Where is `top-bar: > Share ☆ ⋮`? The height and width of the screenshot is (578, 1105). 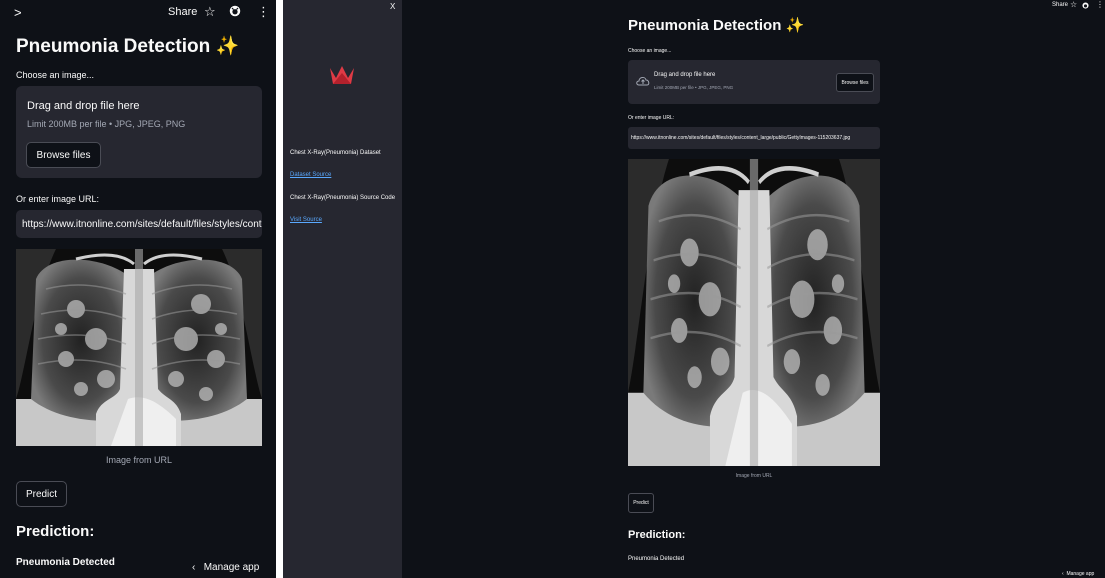
top-bar: > Share ☆ ⋮ is located at coordinates (138, 13).